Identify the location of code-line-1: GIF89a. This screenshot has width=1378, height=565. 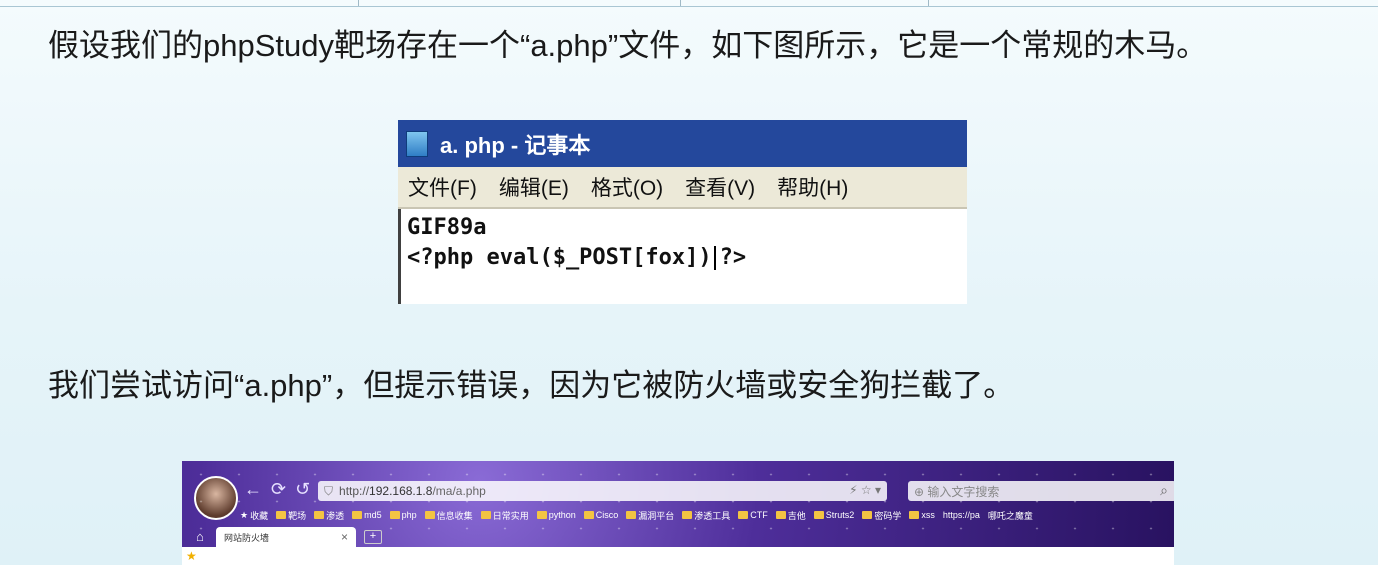
(447, 227).